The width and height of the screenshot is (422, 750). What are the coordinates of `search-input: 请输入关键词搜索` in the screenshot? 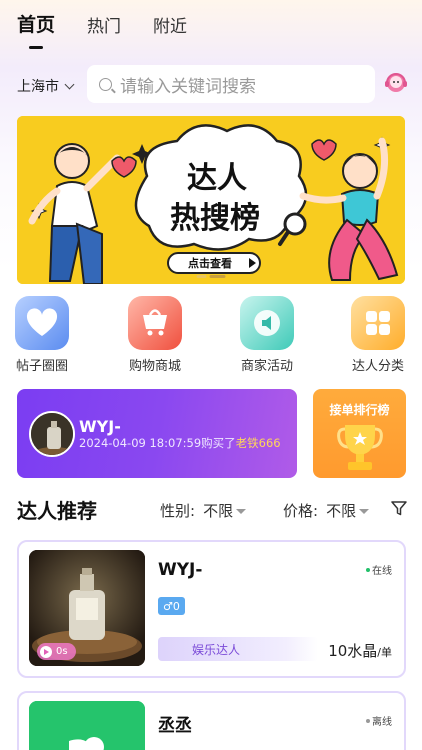 It's located at (188, 84).